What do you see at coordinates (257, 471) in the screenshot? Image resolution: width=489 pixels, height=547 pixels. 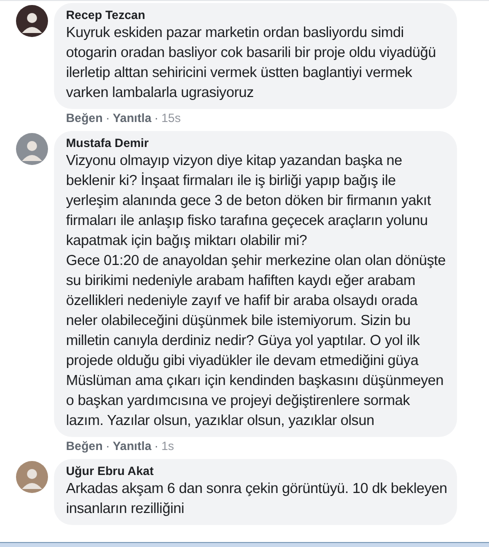 I see `author-name: Uğur Ebru Akat` at bounding box center [257, 471].